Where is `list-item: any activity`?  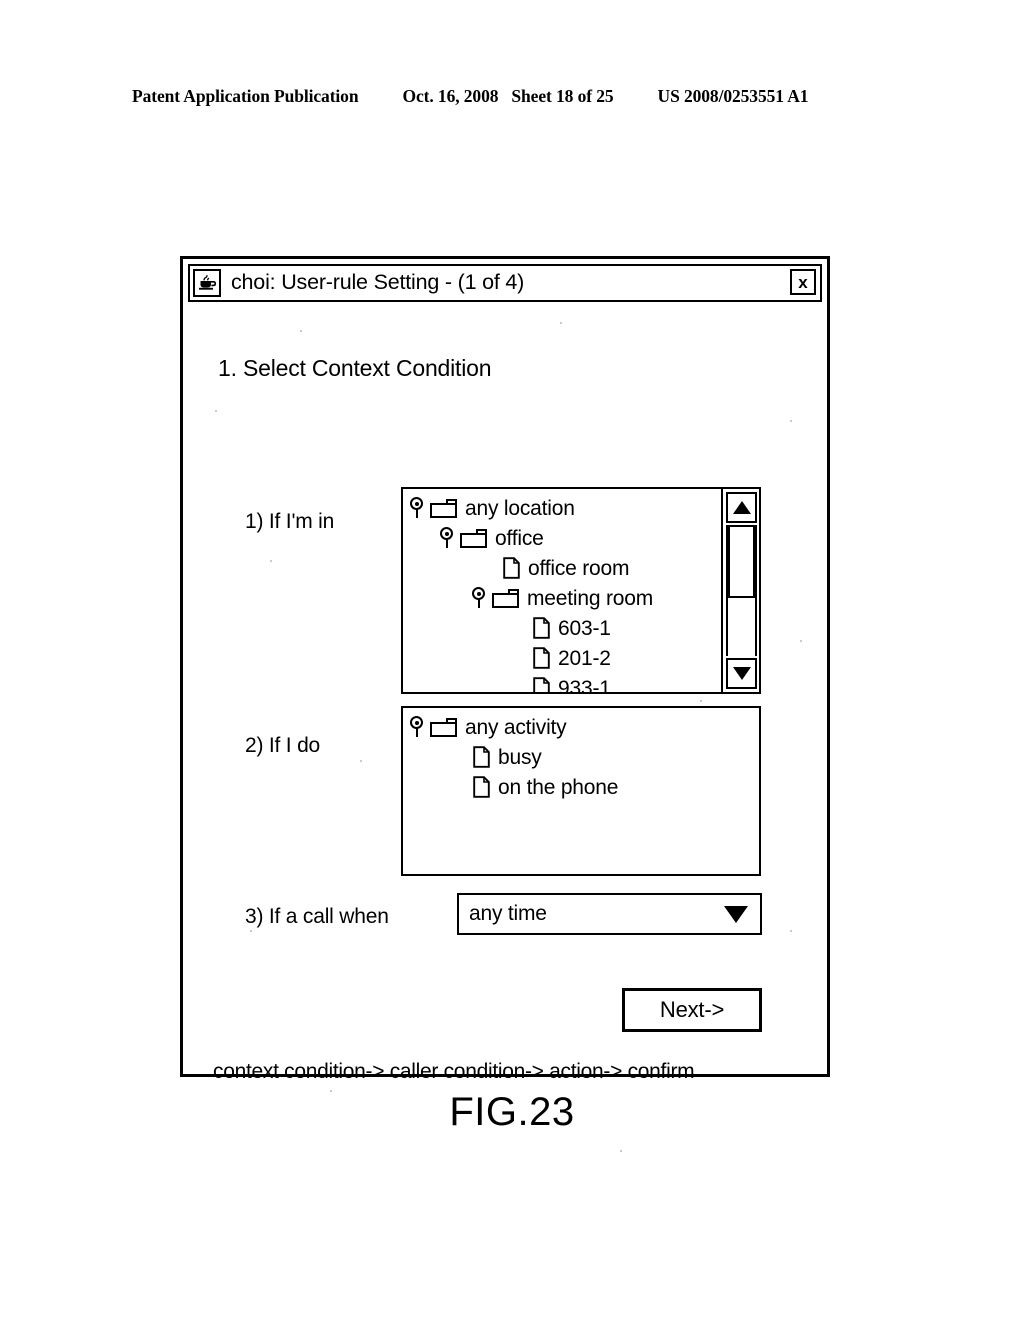
list-item: any activity is located at coordinates (584, 727).